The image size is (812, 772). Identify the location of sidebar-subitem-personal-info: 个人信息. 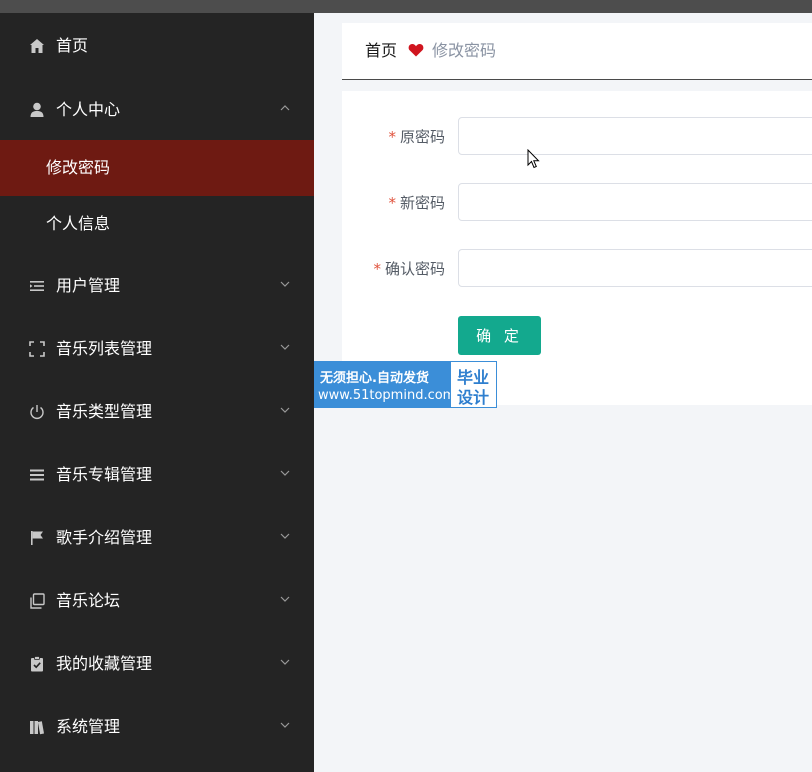
(157, 224).